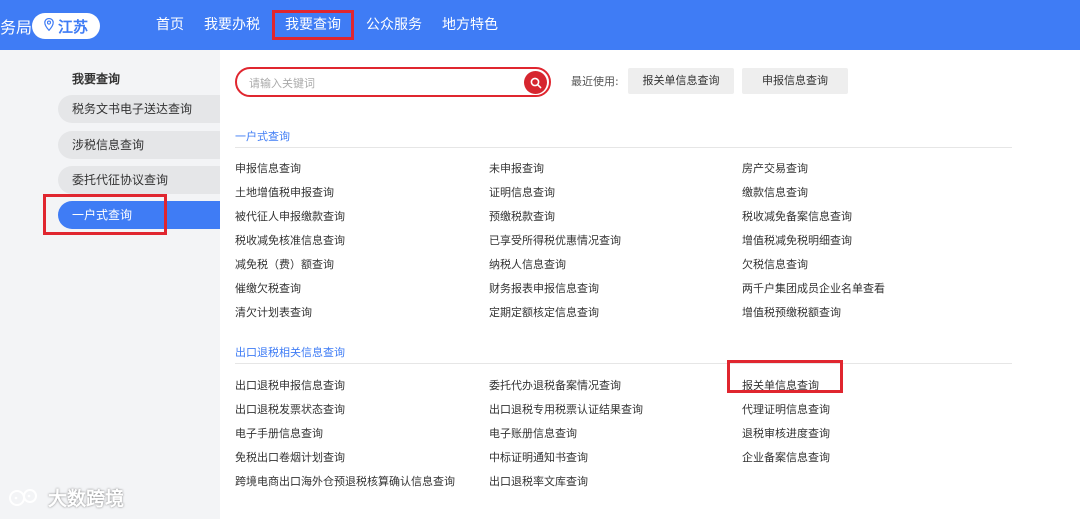 This screenshot has width=1080, height=519. What do you see at coordinates (681, 81) in the screenshot?
I see `recent-customs-query-button: 报关单信息查询` at bounding box center [681, 81].